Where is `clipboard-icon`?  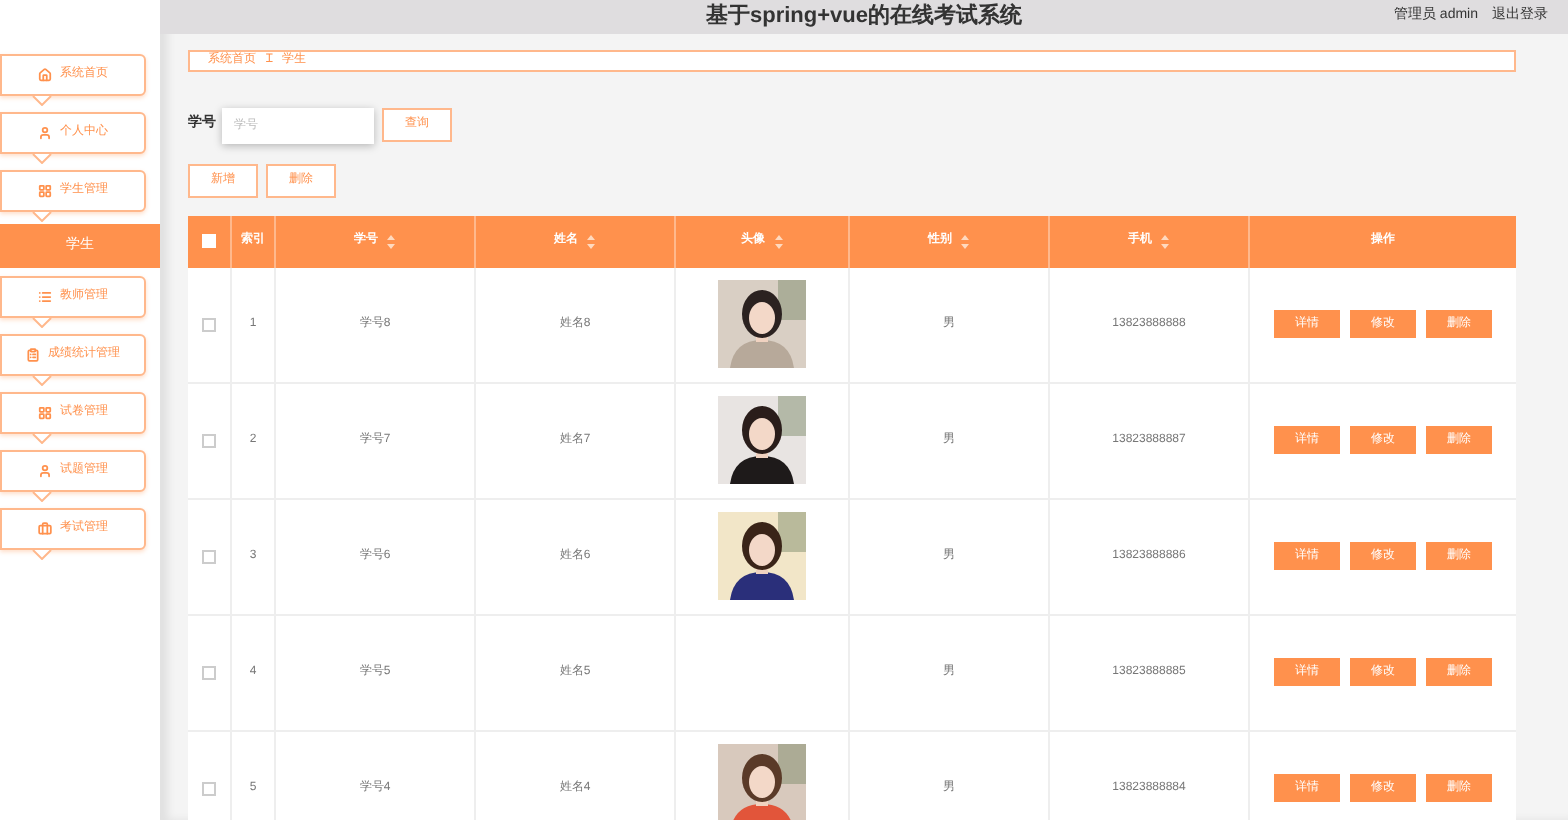
clipboard-icon is located at coordinates (33, 355).